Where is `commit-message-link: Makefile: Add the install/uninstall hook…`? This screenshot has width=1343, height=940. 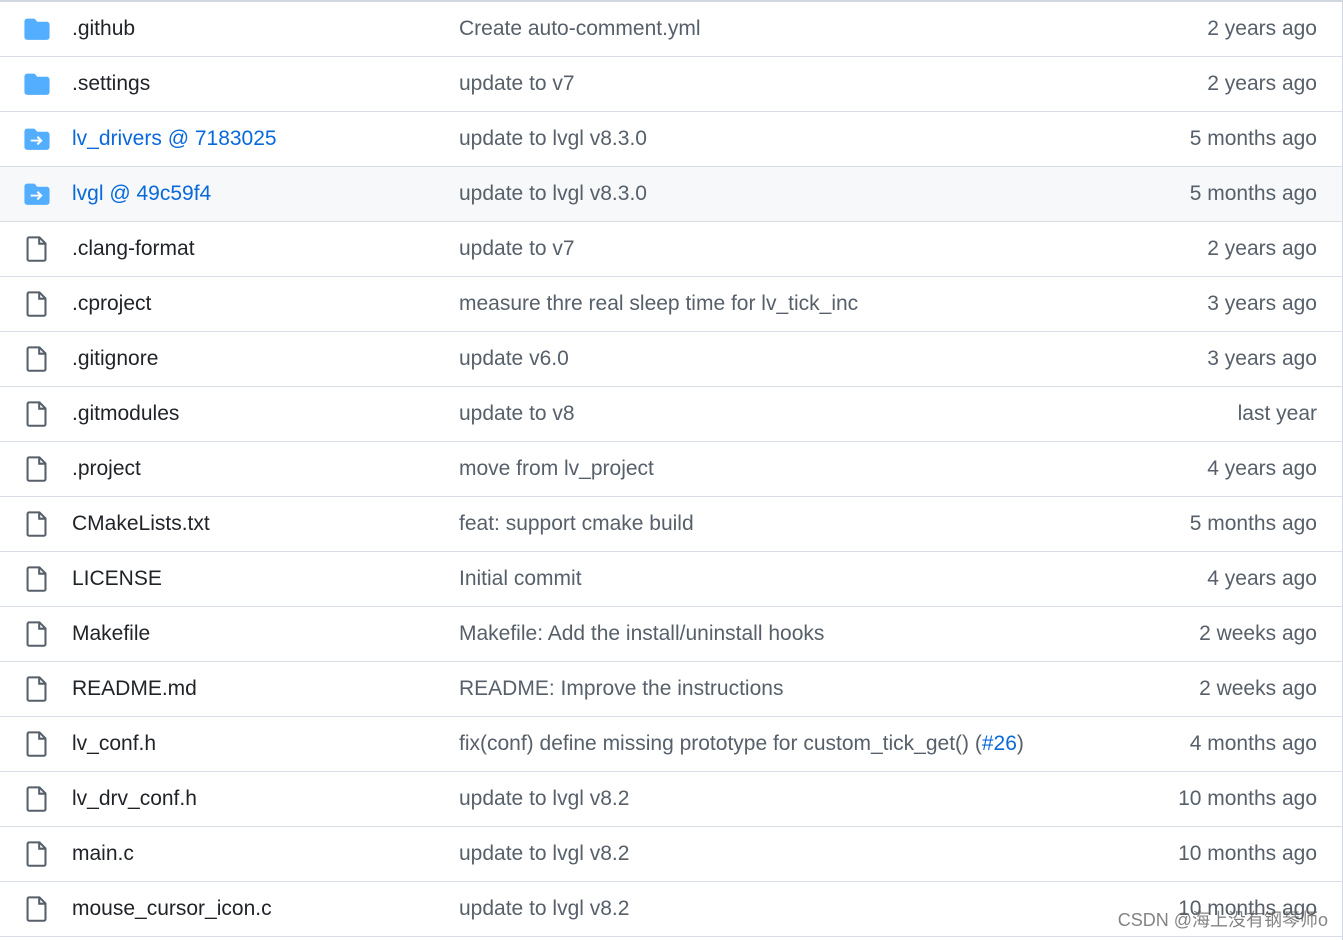 commit-message-link: Makefile: Add the install/uninstall hook… is located at coordinates (641, 634).